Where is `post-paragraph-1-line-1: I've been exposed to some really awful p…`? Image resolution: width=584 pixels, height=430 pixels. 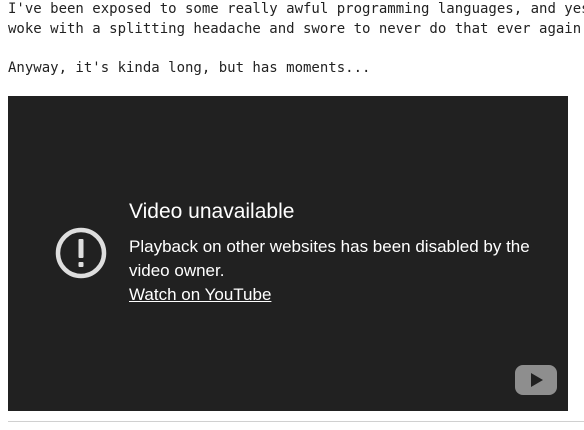 post-paragraph-1-line-1: I've been exposed to some really awful p… is located at coordinates (296, 9).